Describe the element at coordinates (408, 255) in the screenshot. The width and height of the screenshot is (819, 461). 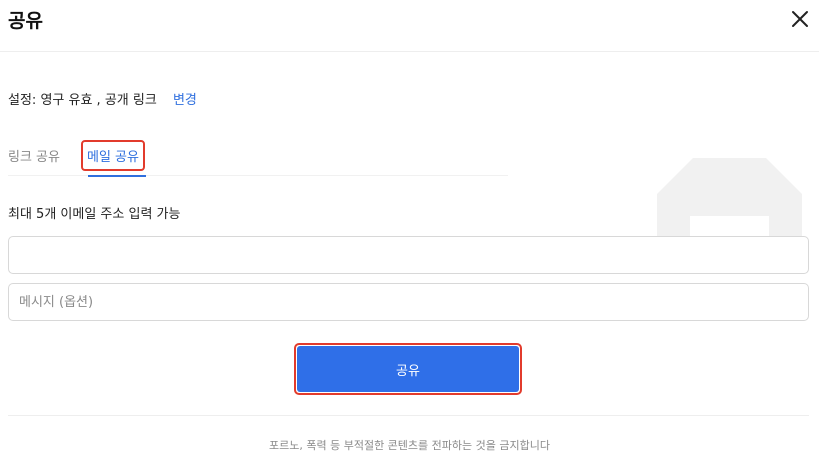
I see `email-input` at that location.